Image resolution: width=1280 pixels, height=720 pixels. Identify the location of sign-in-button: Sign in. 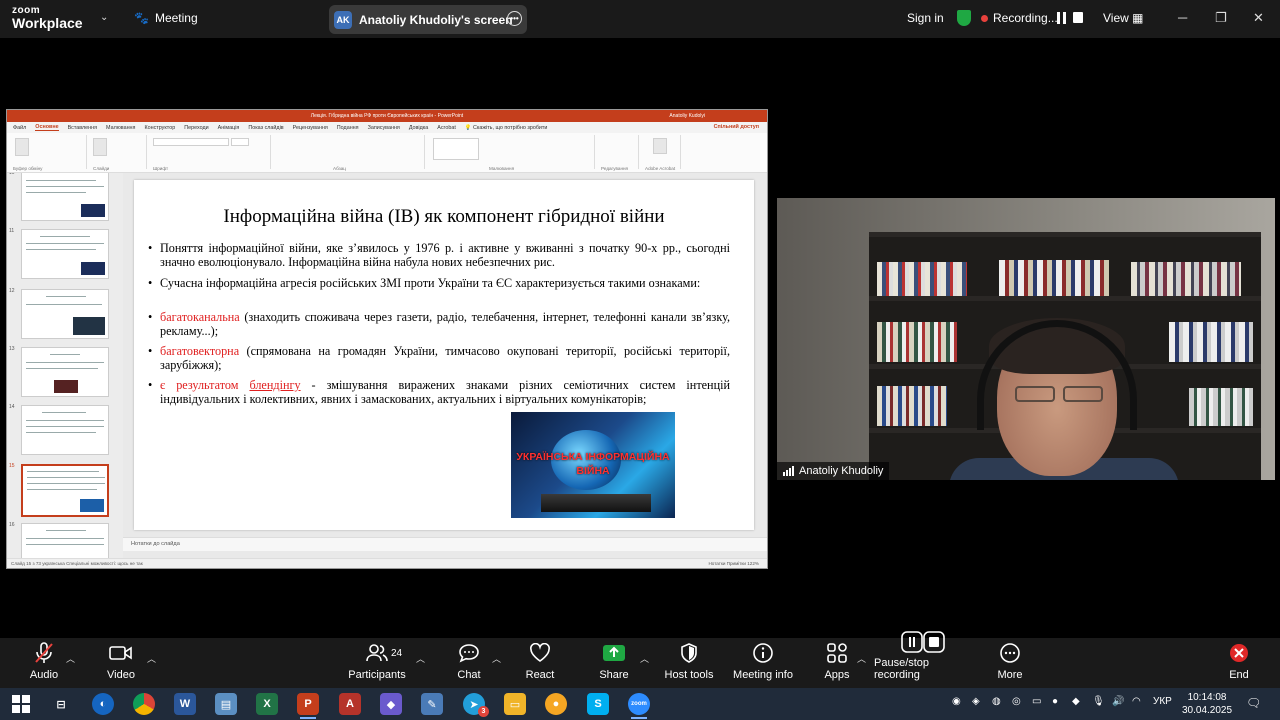
(925, 18).